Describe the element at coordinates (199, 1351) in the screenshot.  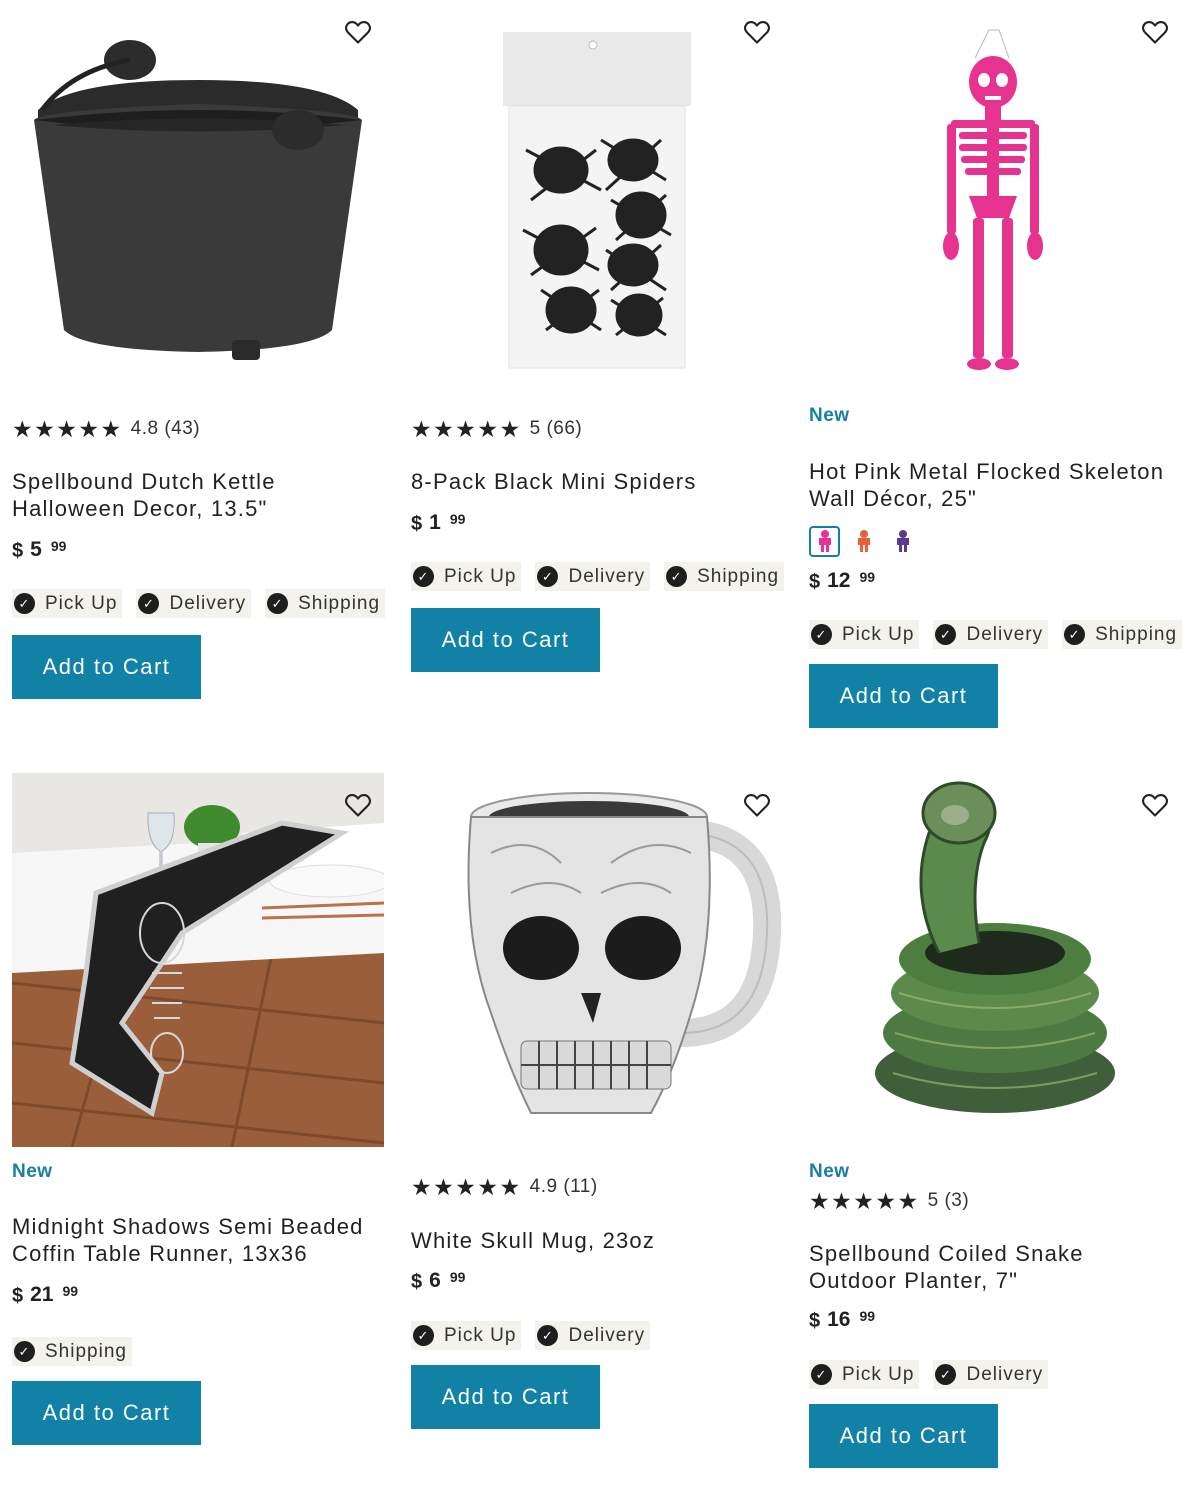
I see `fulfillment-options: ✓ Shipping` at that location.